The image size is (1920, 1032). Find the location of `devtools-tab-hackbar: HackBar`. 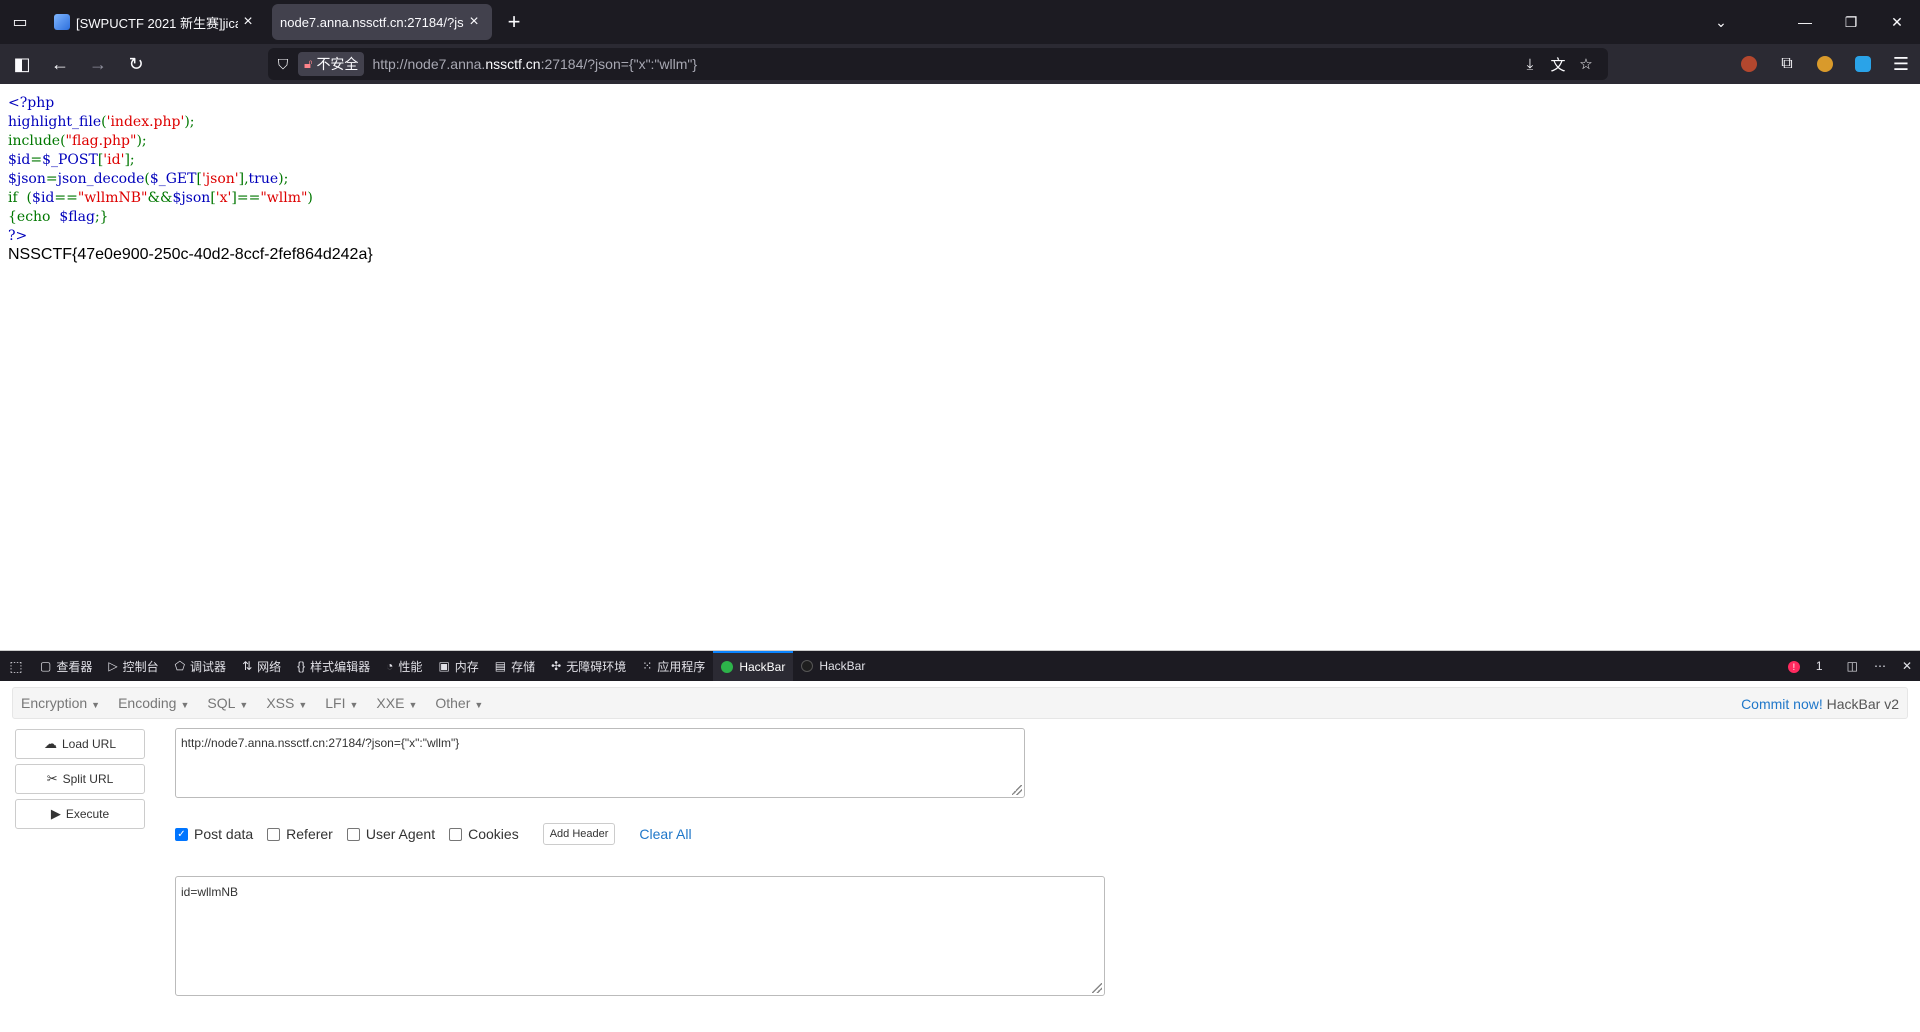

devtools-tab-hackbar: HackBar is located at coordinates (753, 666).